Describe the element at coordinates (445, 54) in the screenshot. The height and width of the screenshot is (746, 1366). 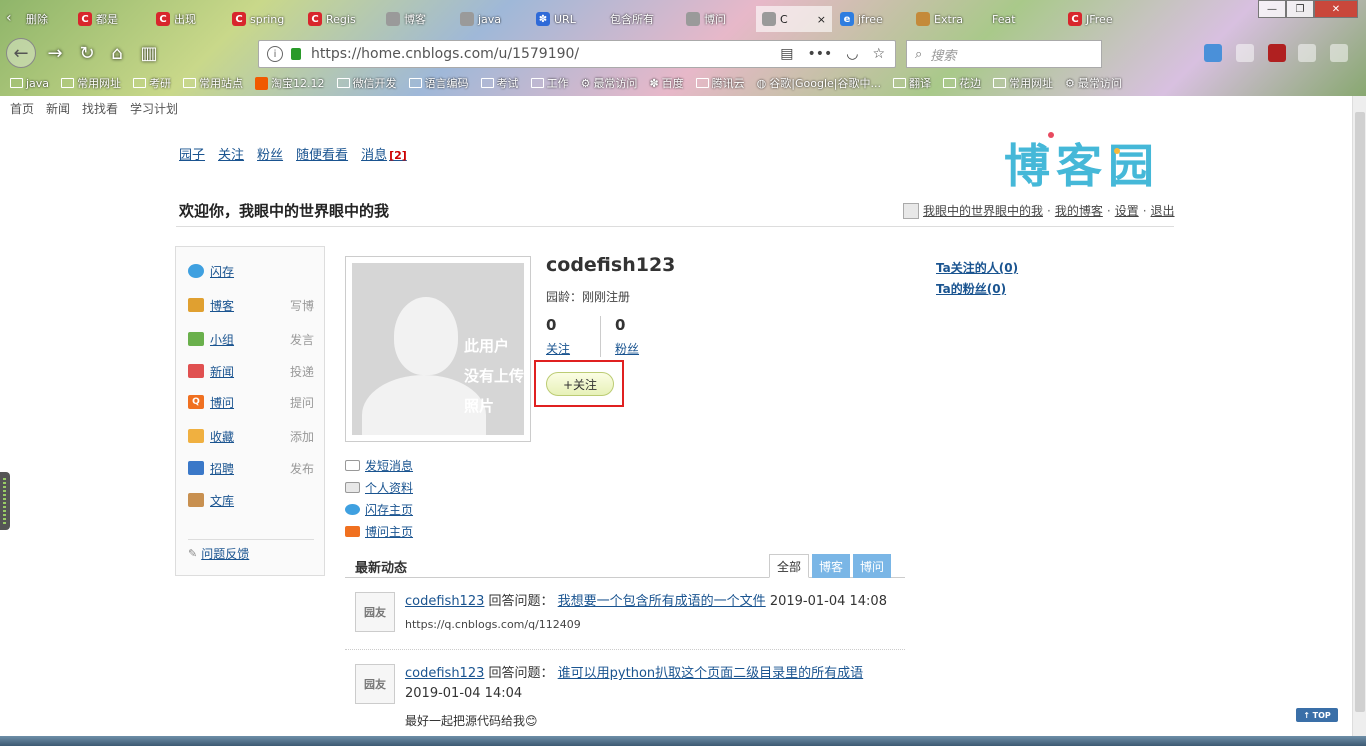
I see `url-text: https://home.cnblogs.com/u/1579190/` at that location.